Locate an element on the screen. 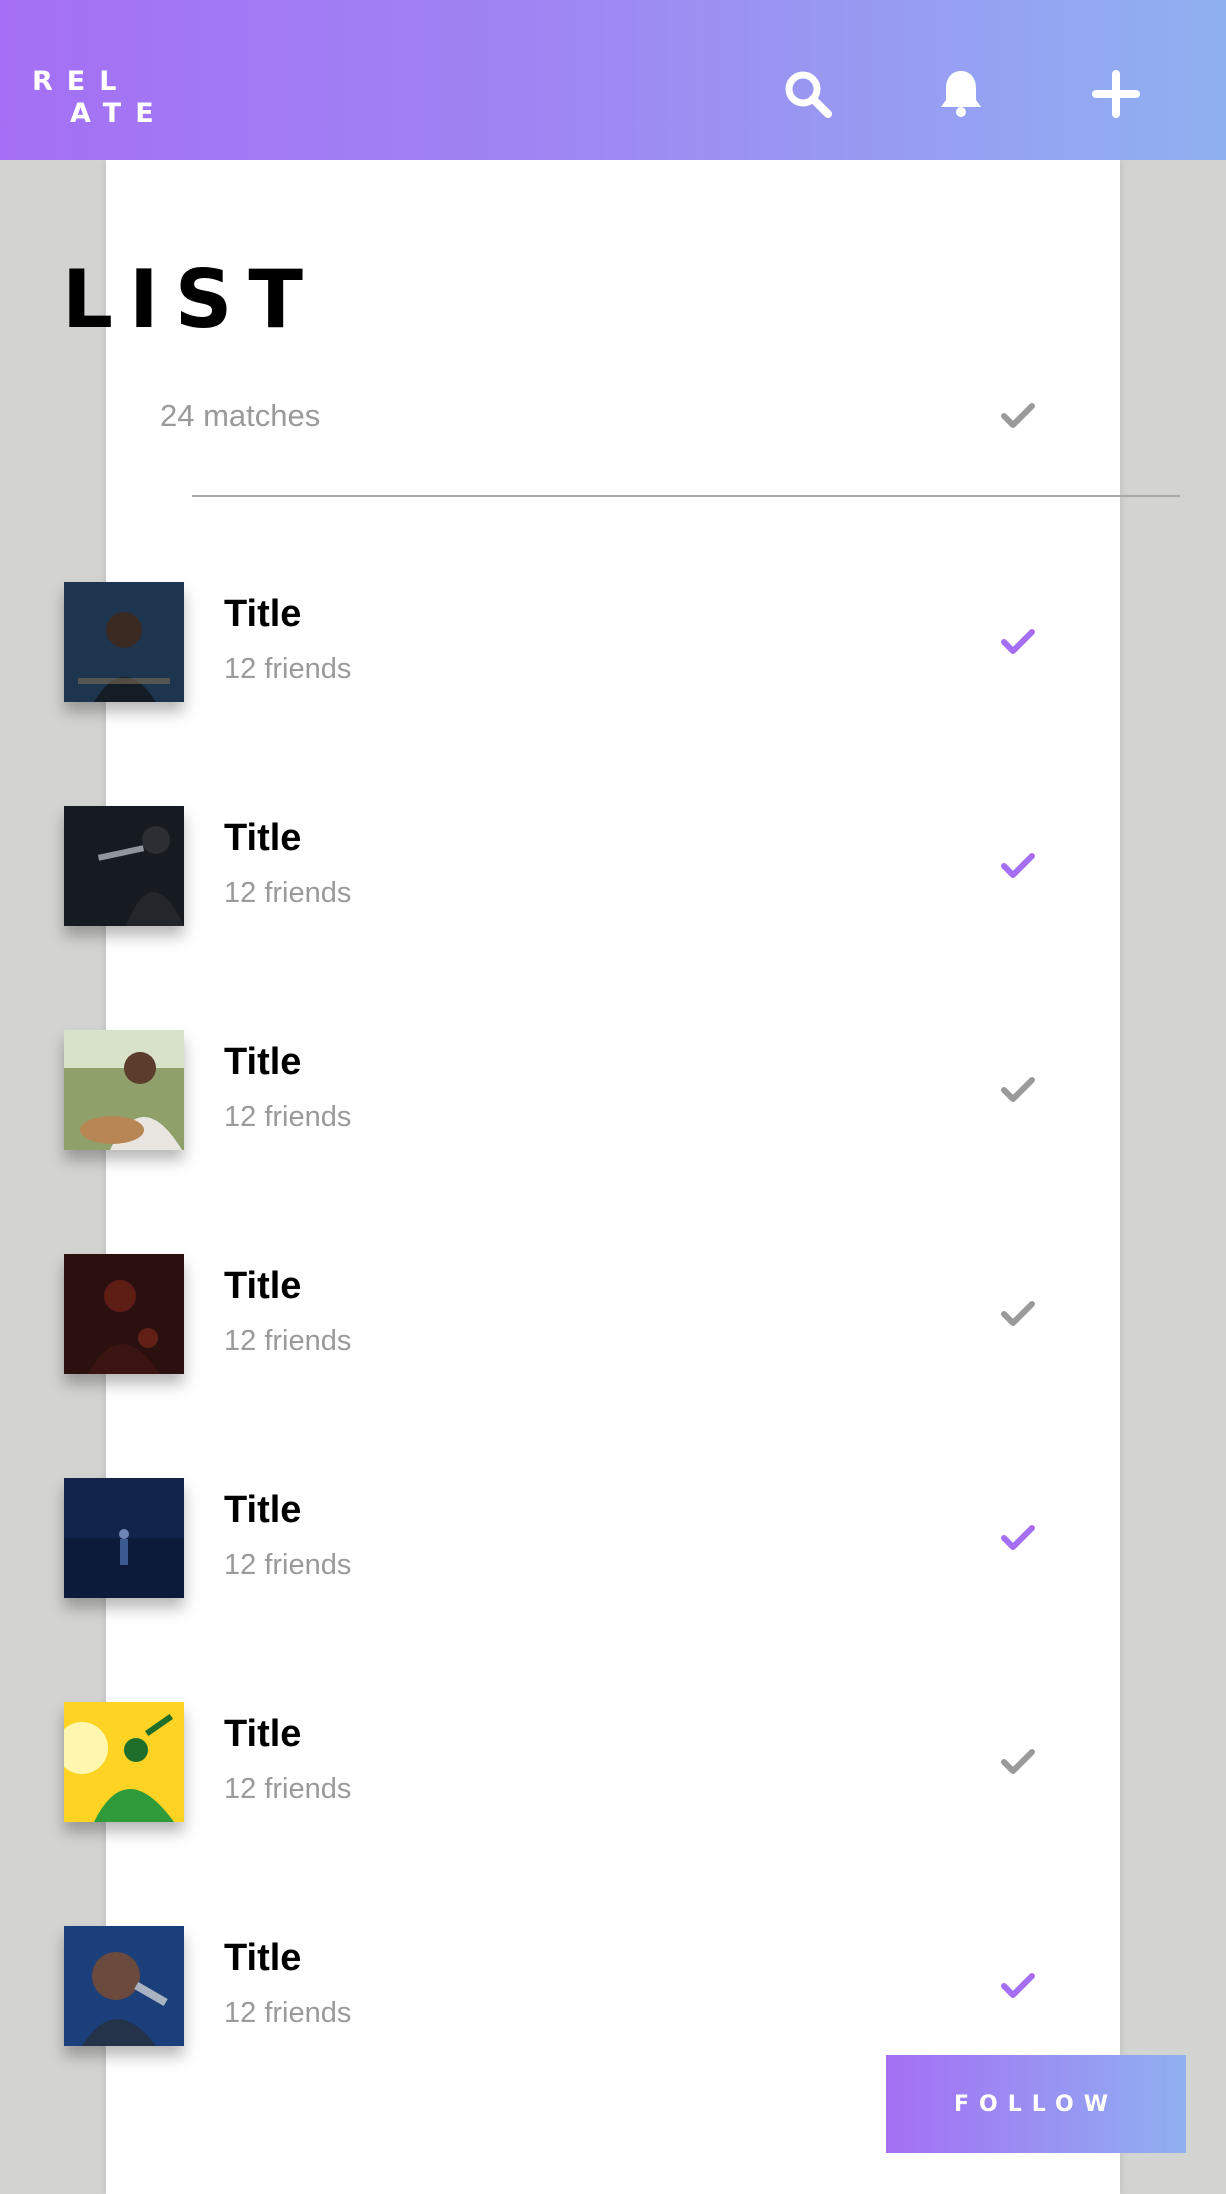  logo-line-2: ATE is located at coordinates (119, 113).